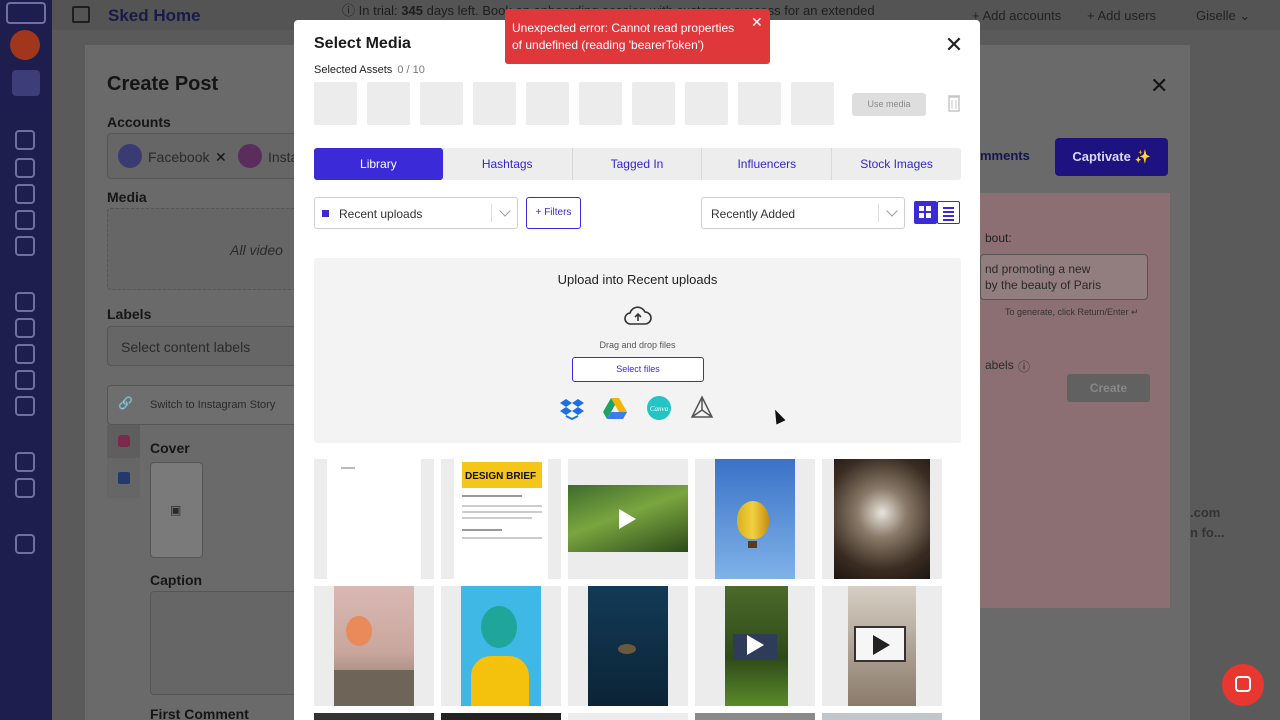 The width and height of the screenshot is (1280, 720). I want to click on cover-label: Cover, so click(170, 448).